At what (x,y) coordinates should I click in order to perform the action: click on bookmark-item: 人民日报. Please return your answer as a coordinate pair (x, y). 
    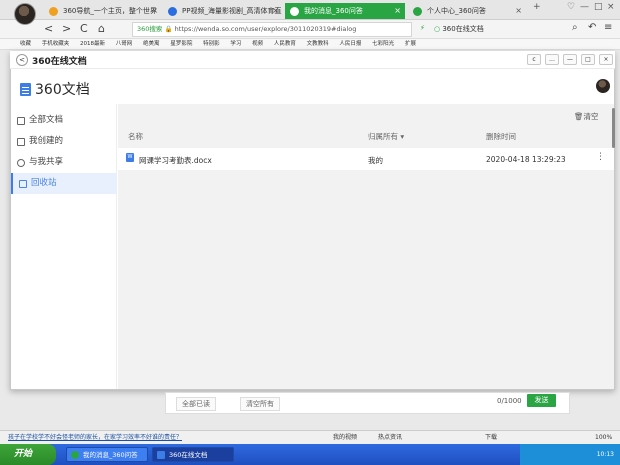
    Looking at the image, I should click on (350, 44).